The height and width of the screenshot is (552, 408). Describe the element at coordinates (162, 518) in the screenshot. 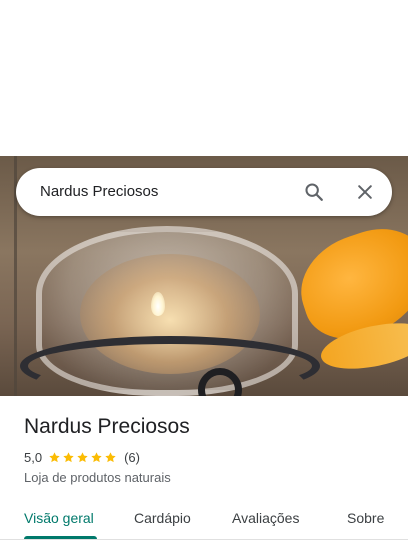

I see `tab-menu: Cardápio` at that location.